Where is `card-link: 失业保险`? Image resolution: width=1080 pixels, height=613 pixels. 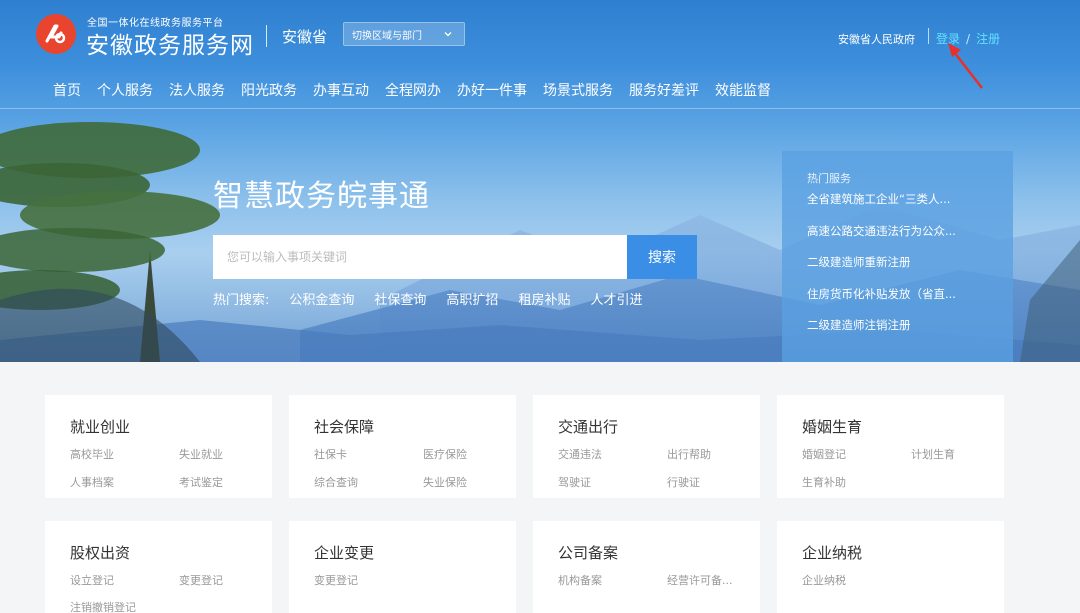
card-link: 失业保险 is located at coordinates (445, 482).